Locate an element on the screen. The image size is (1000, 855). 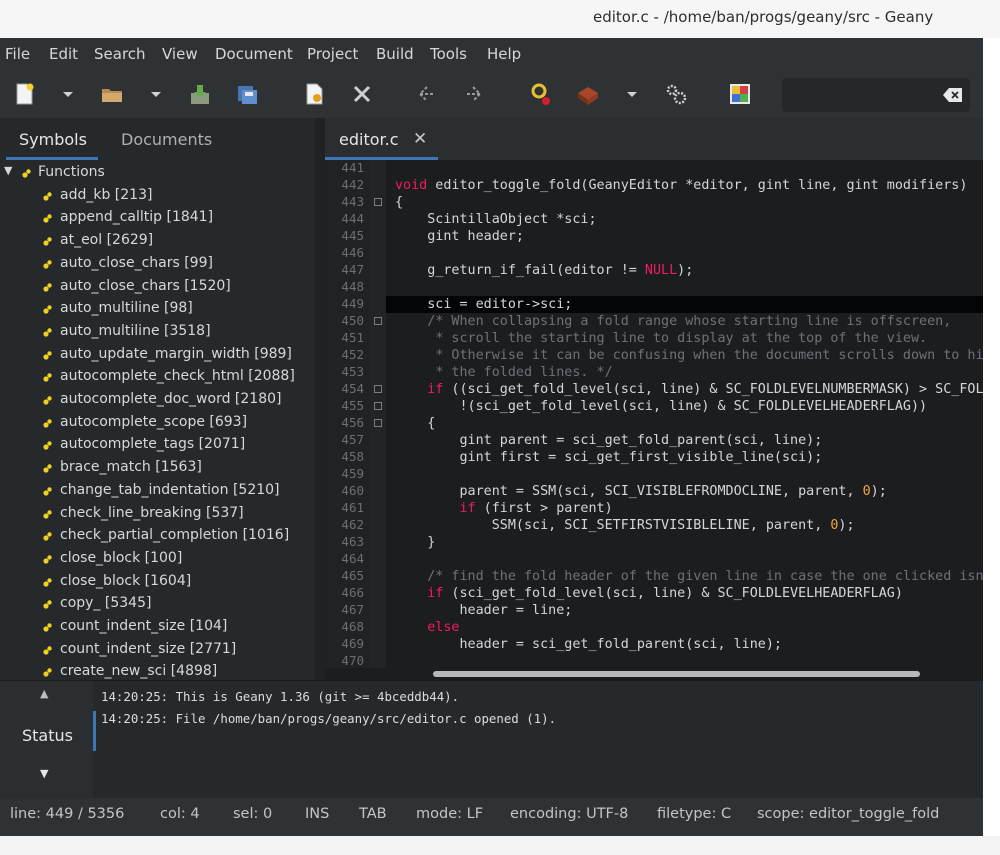
symbol-item: close_block [100] is located at coordinates (157, 559).